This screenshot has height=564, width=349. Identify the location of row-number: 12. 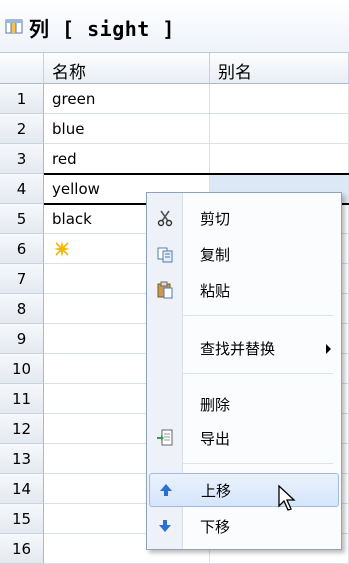
(22, 429).